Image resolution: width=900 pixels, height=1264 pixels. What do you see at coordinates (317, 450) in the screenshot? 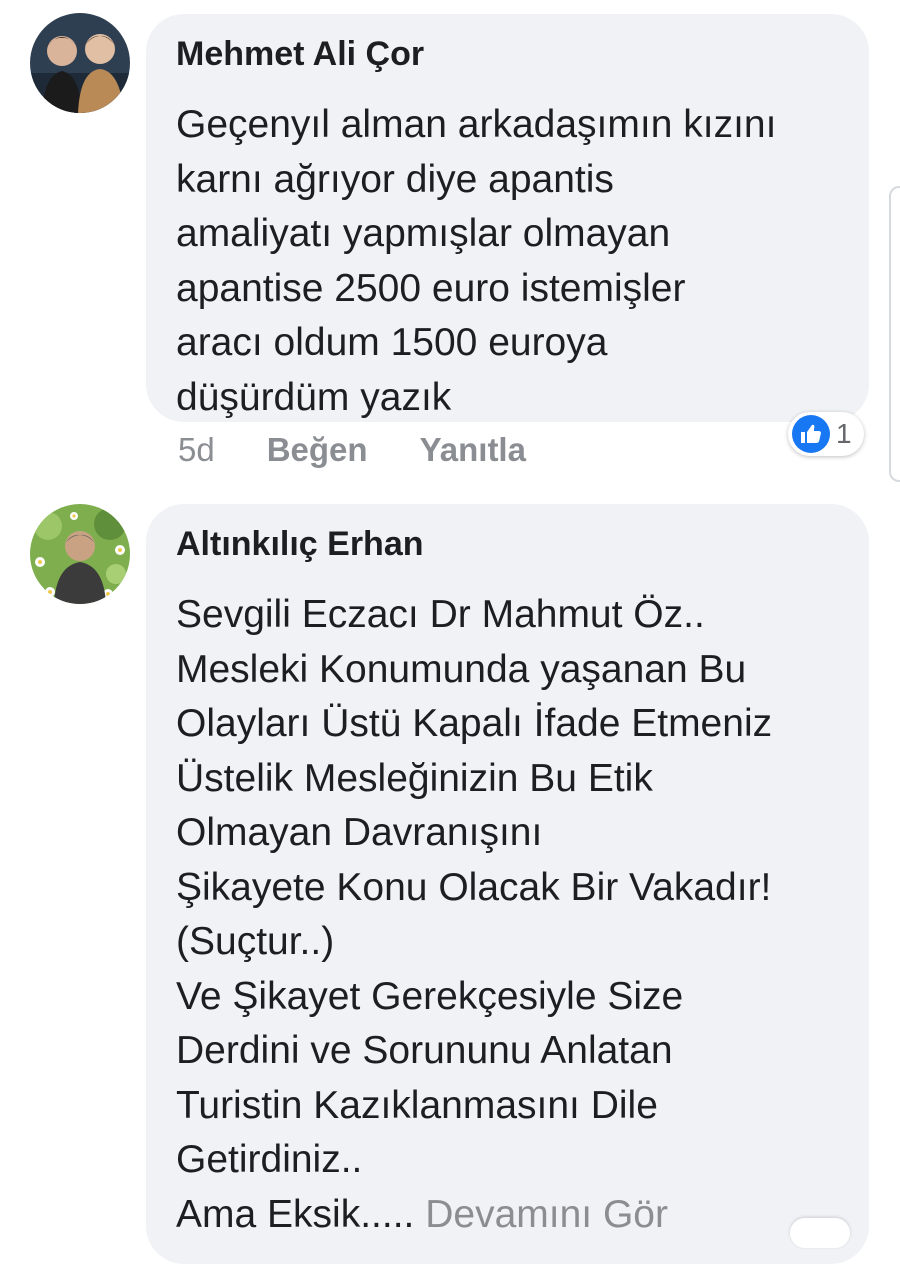
I see `like-button: Beğen` at bounding box center [317, 450].